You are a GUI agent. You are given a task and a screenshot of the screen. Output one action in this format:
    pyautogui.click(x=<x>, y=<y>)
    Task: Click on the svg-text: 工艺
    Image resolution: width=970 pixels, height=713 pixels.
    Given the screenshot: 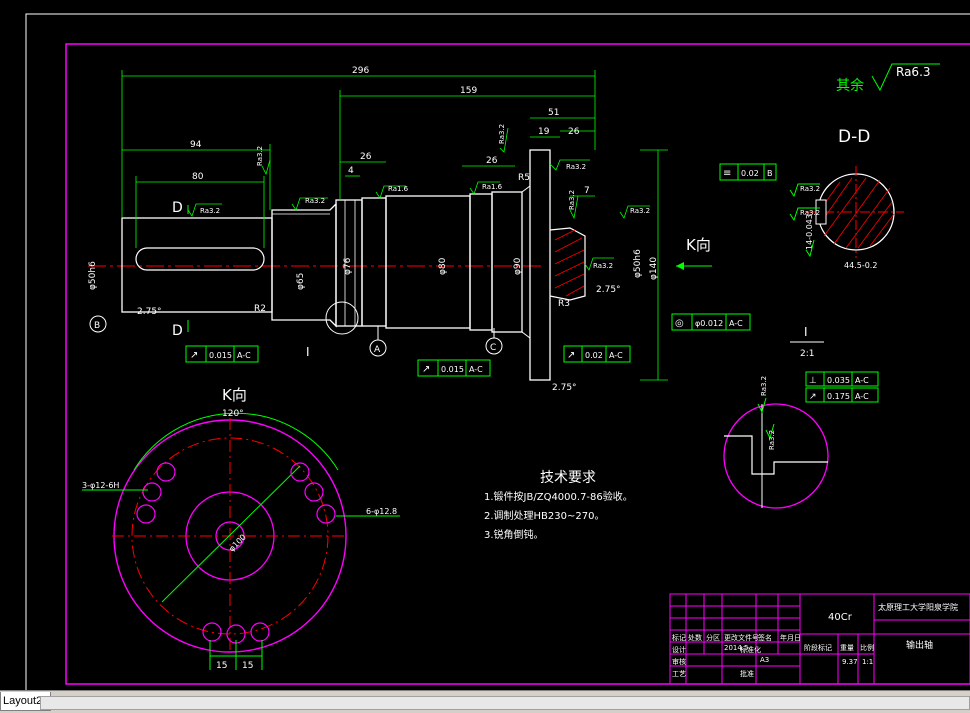 What is the action you would take?
    pyautogui.click(x=679, y=674)
    